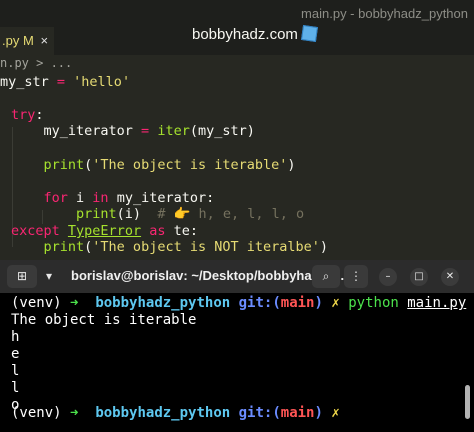  What do you see at coordinates (245, 34) in the screenshot?
I see `watermark-text: bobbyhadz.com` at bounding box center [245, 34].